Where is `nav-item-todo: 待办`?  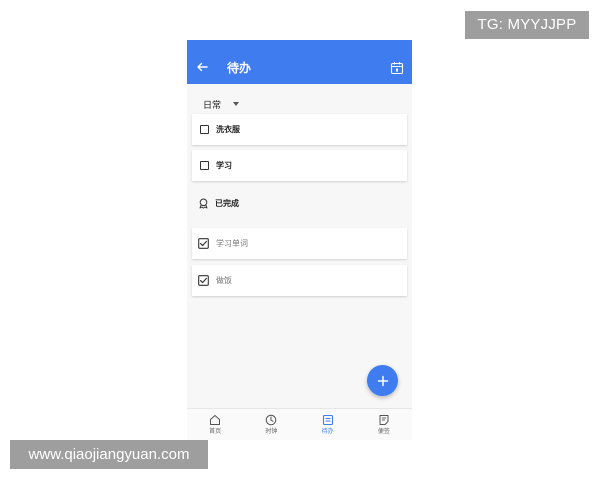 nav-item-todo: 待办 is located at coordinates (328, 424).